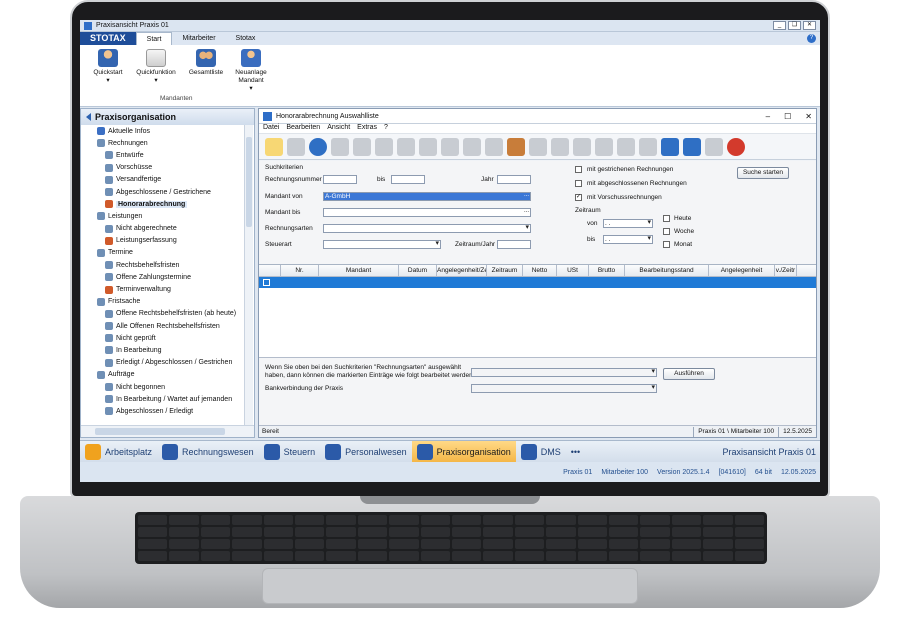 The height and width of the screenshot is (624, 900). I want to click on neuanlage-mandant-button: Neuanlage Mandant ▾, so click(251, 71).